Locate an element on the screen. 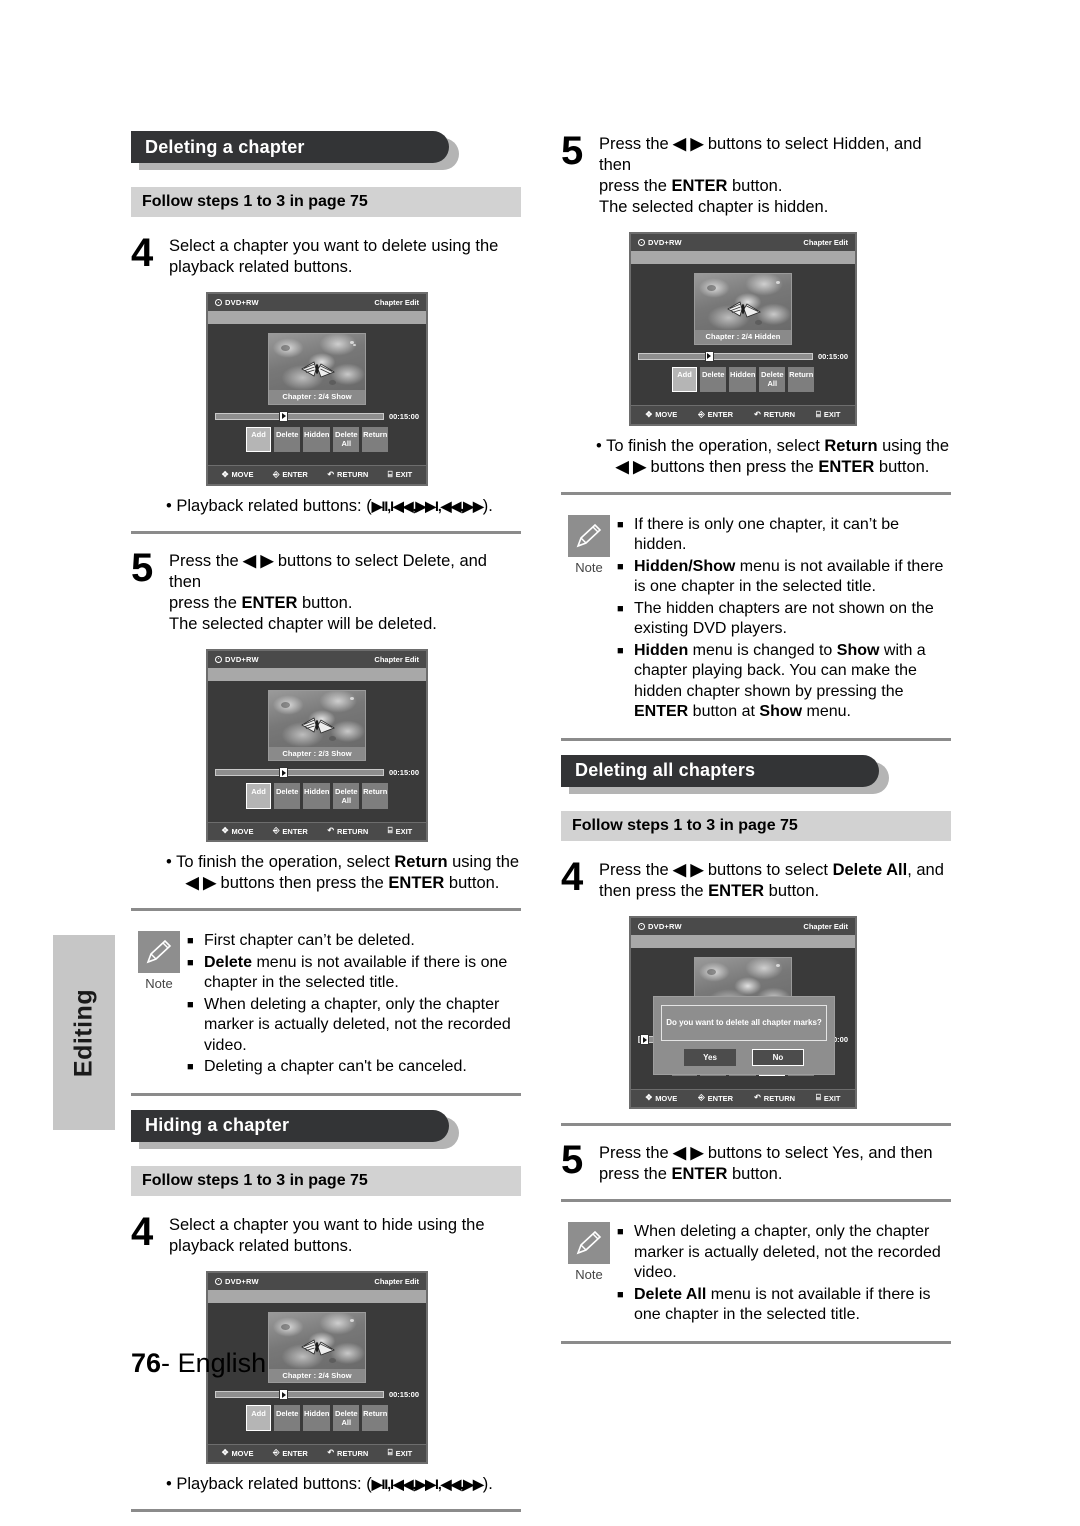 The height and width of the screenshot is (1526, 1080). disc-icon is located at coordinates (218, 302).